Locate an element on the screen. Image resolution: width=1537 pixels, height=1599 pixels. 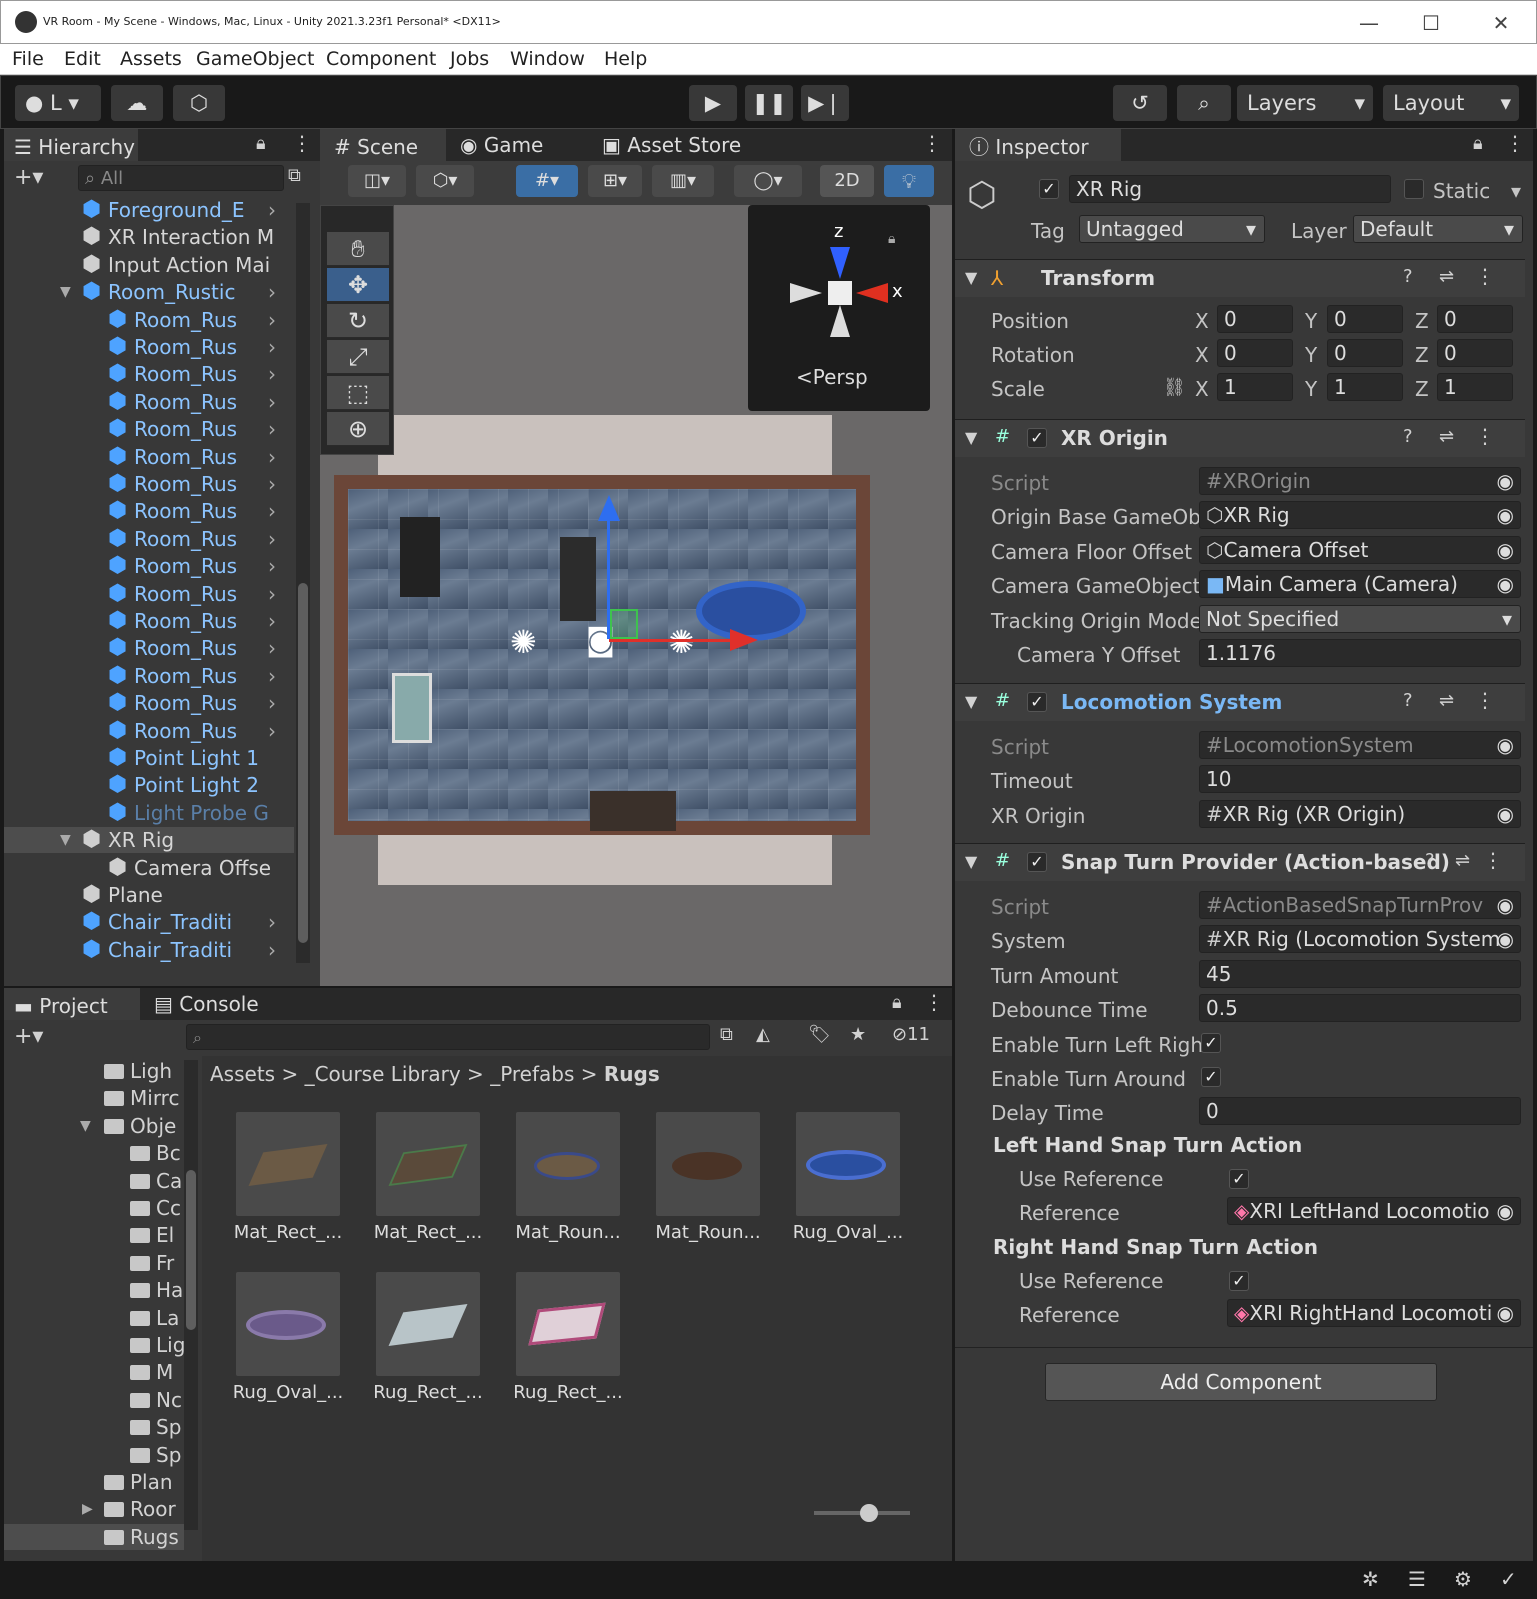
orientation-gizmo: z x 🔒︎ <Persp is located at coordinates (839, 308).